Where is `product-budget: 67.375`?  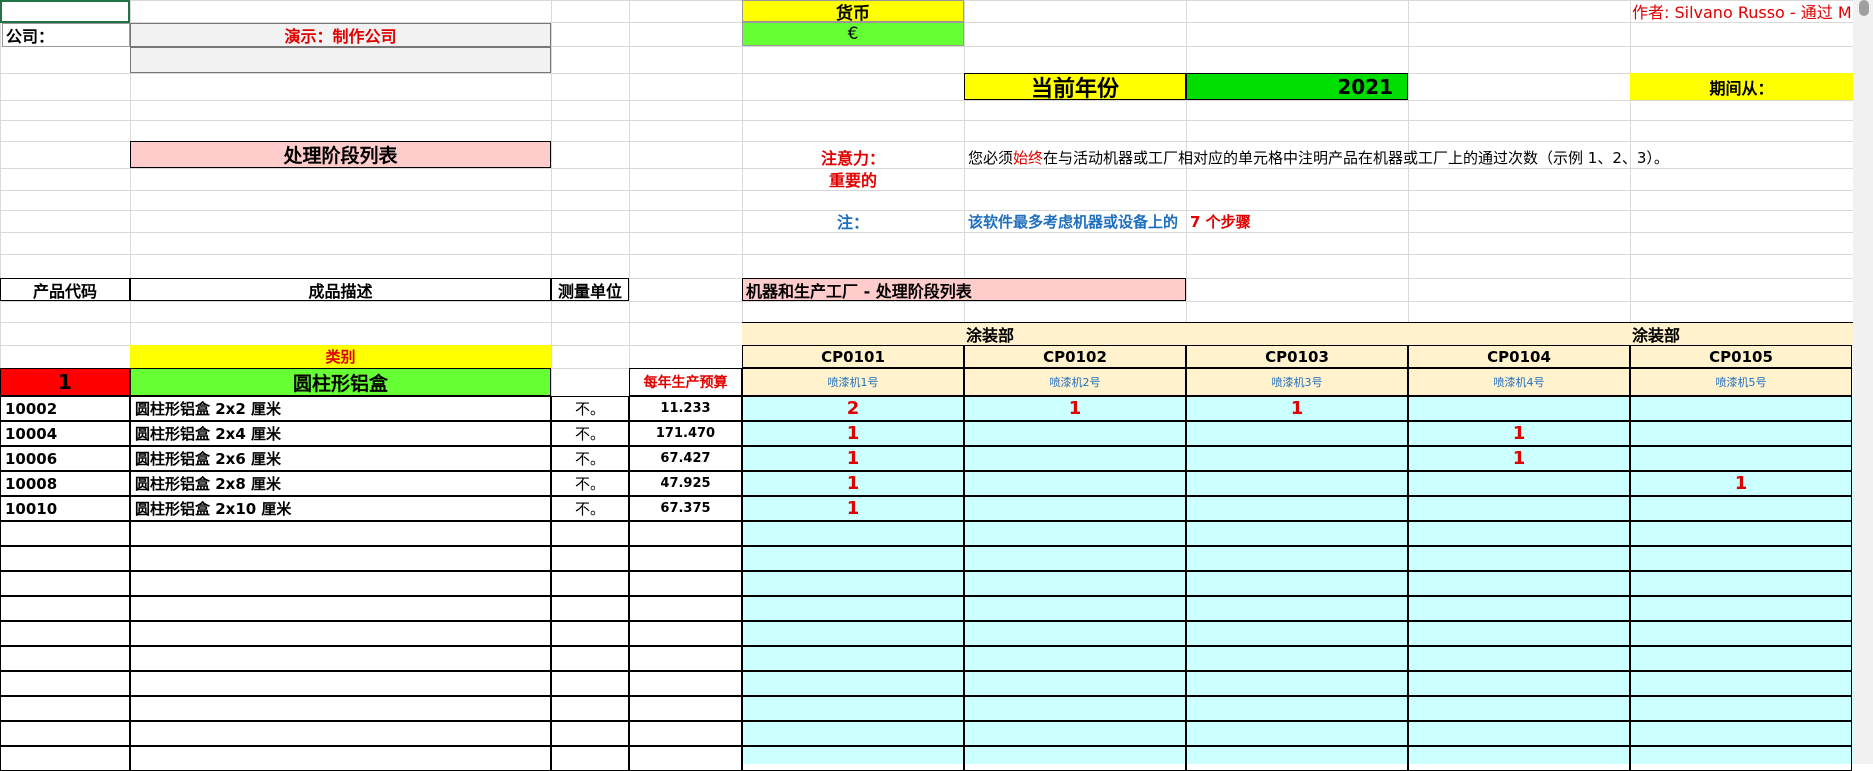
product-budget: 67.375 is located at coordinates (685, 508).